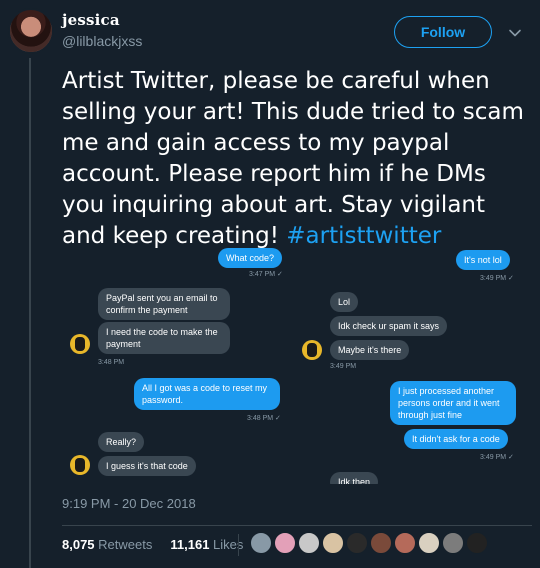  I want to click on chat-bubble: Lol, so click(344, 302).